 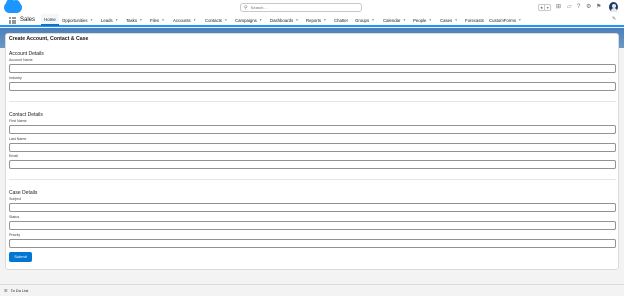 What do you see at coordinates (312, 129) in the screenshot?
I see `first-name-input` at bounding box center [312, 129].